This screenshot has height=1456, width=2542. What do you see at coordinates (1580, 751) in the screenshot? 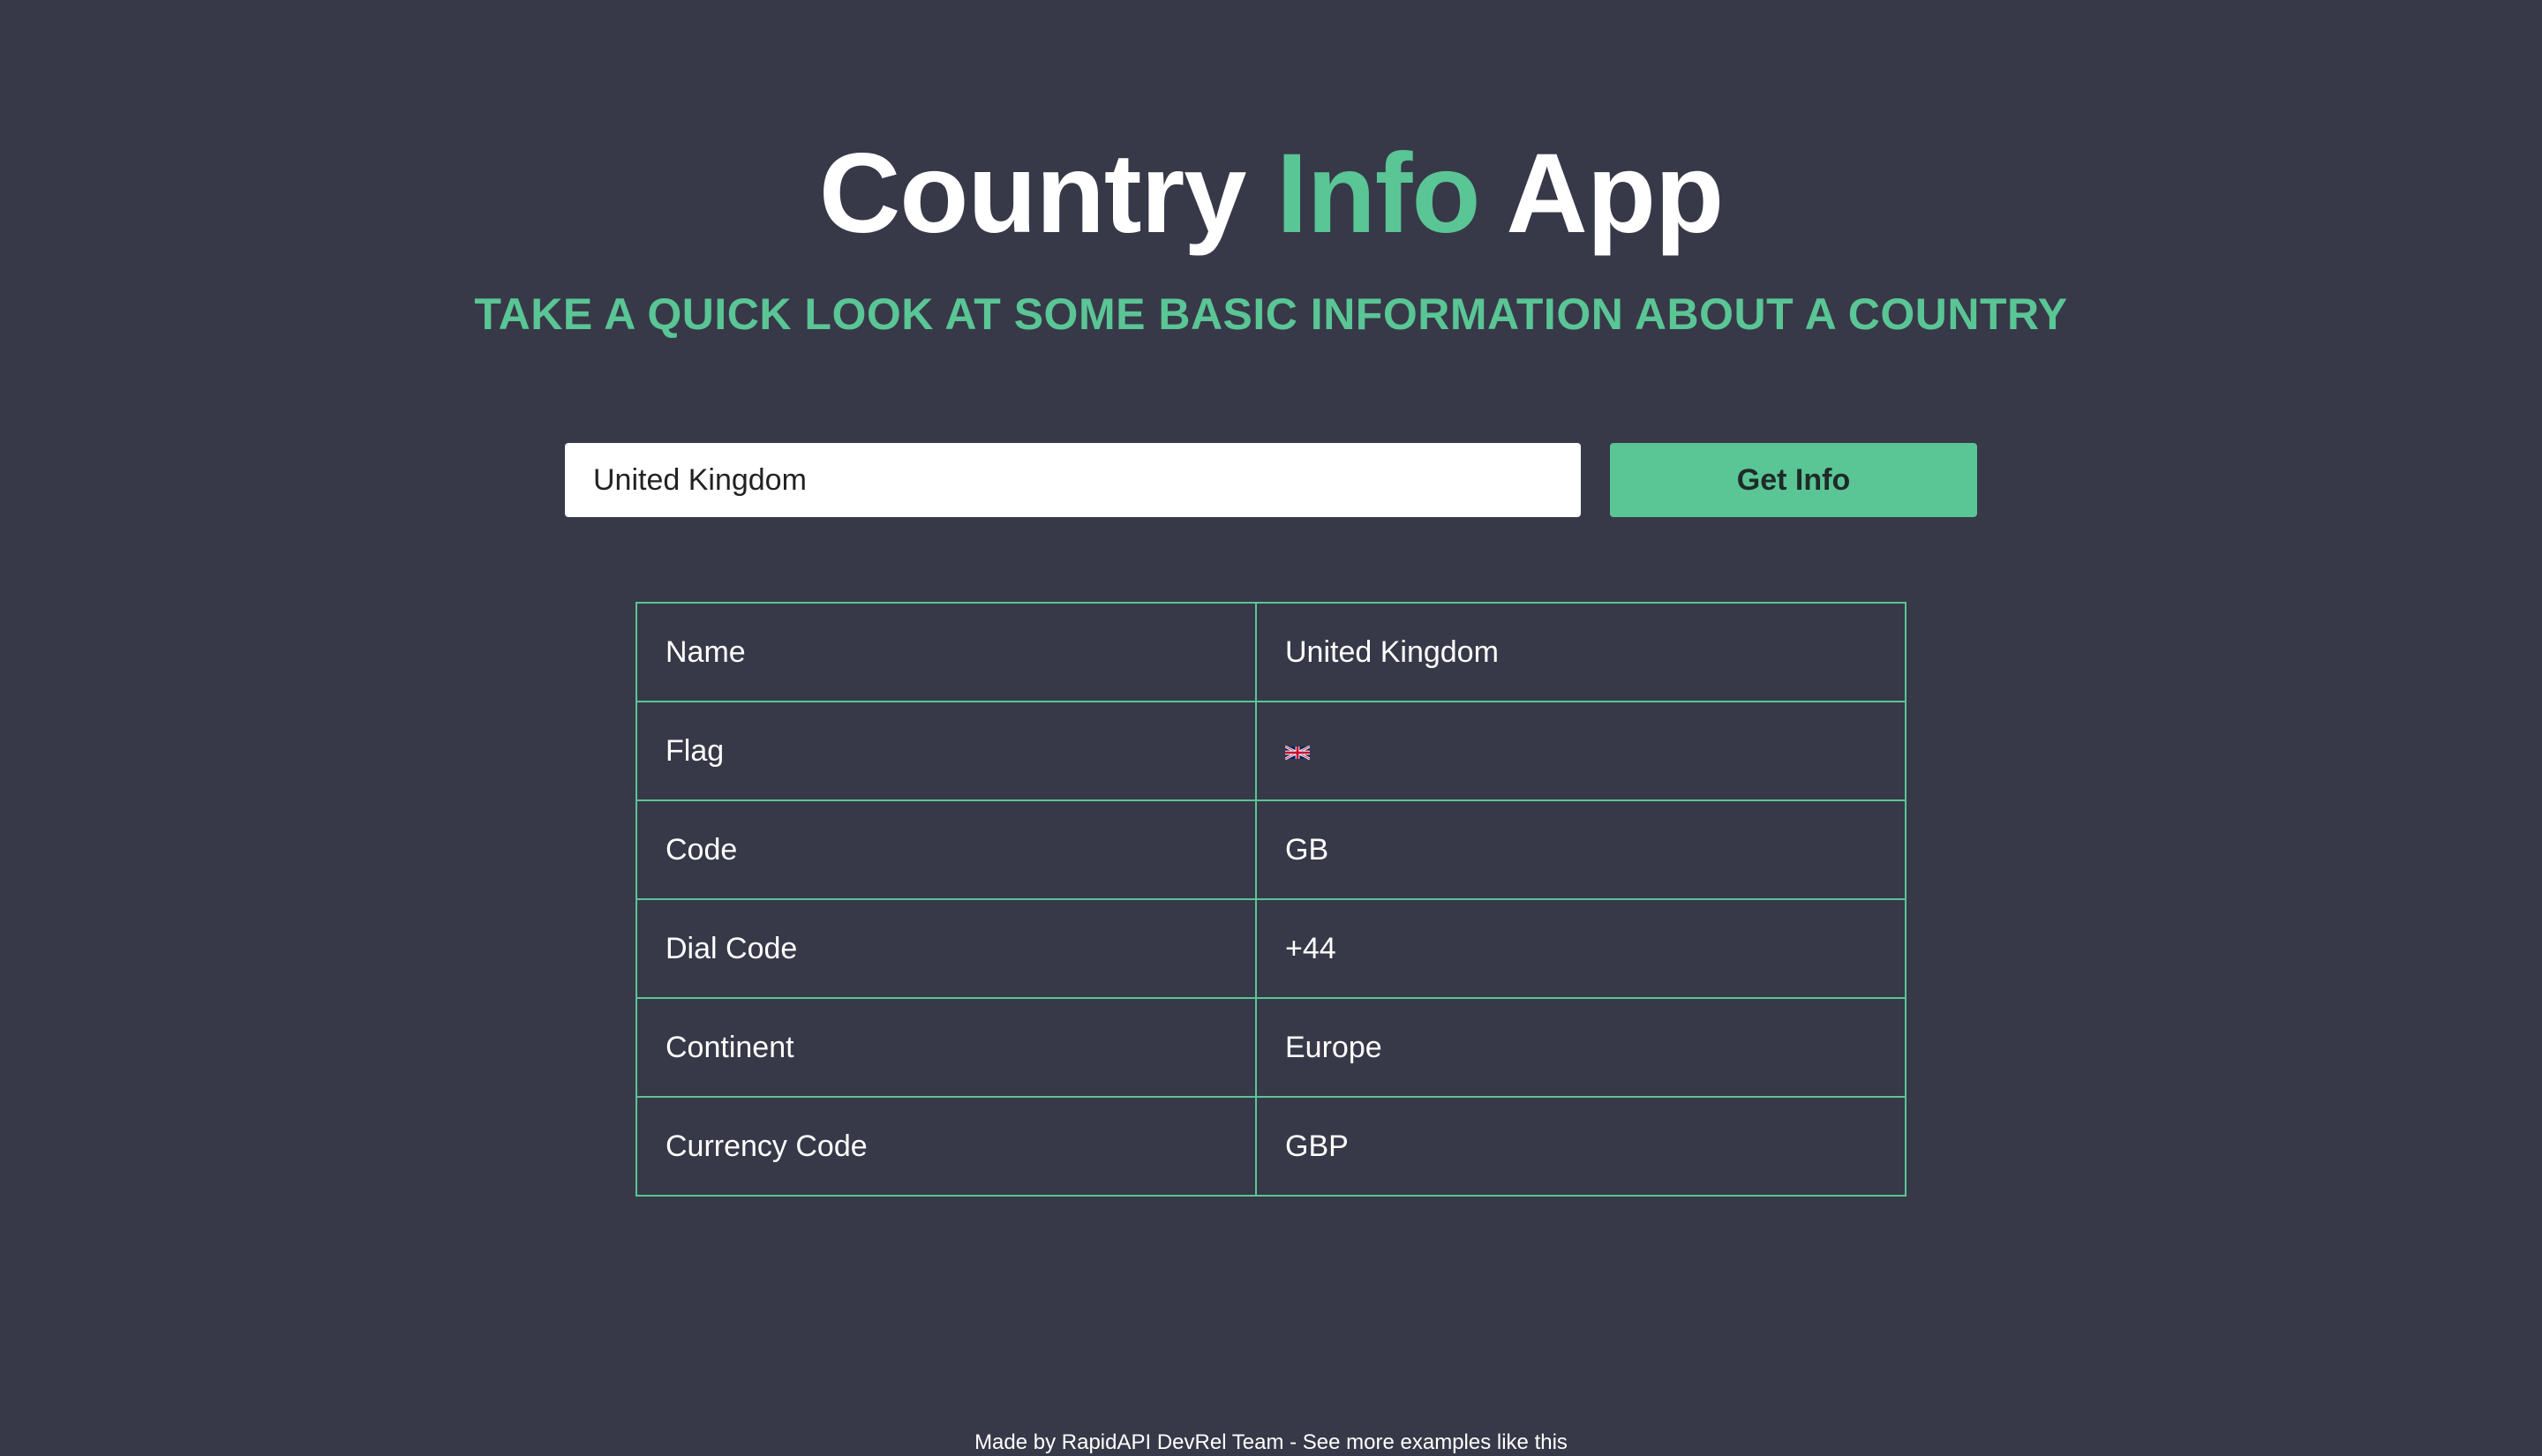
I see `row-value-flag` at bounding box center [1580, 751].